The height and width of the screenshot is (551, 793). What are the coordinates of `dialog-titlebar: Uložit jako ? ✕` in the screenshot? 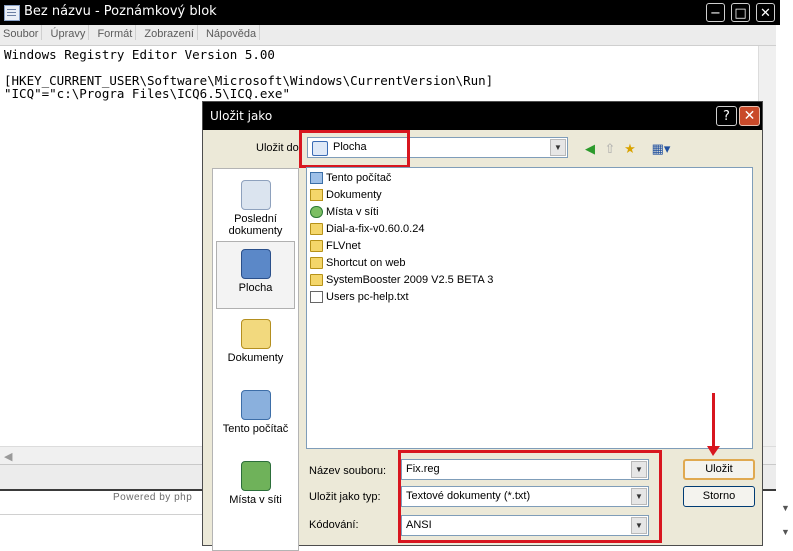 It's located at (482, 116).